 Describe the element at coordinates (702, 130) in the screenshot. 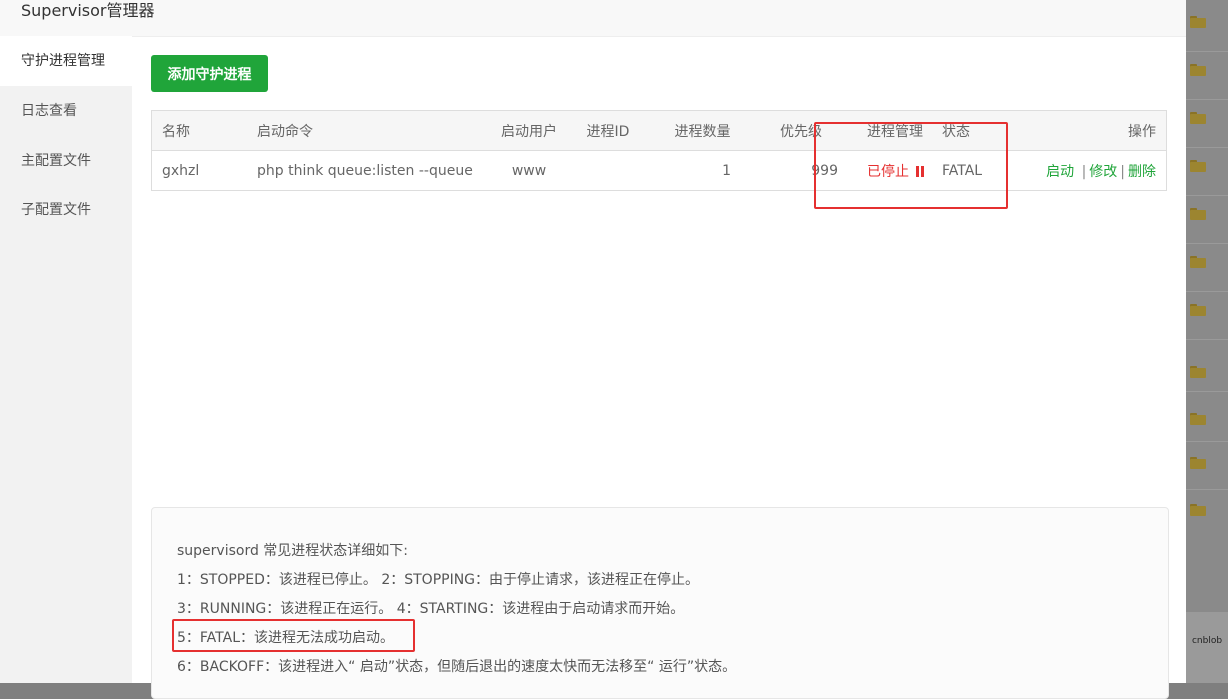

I see `header-count: 进程数量` at that location.